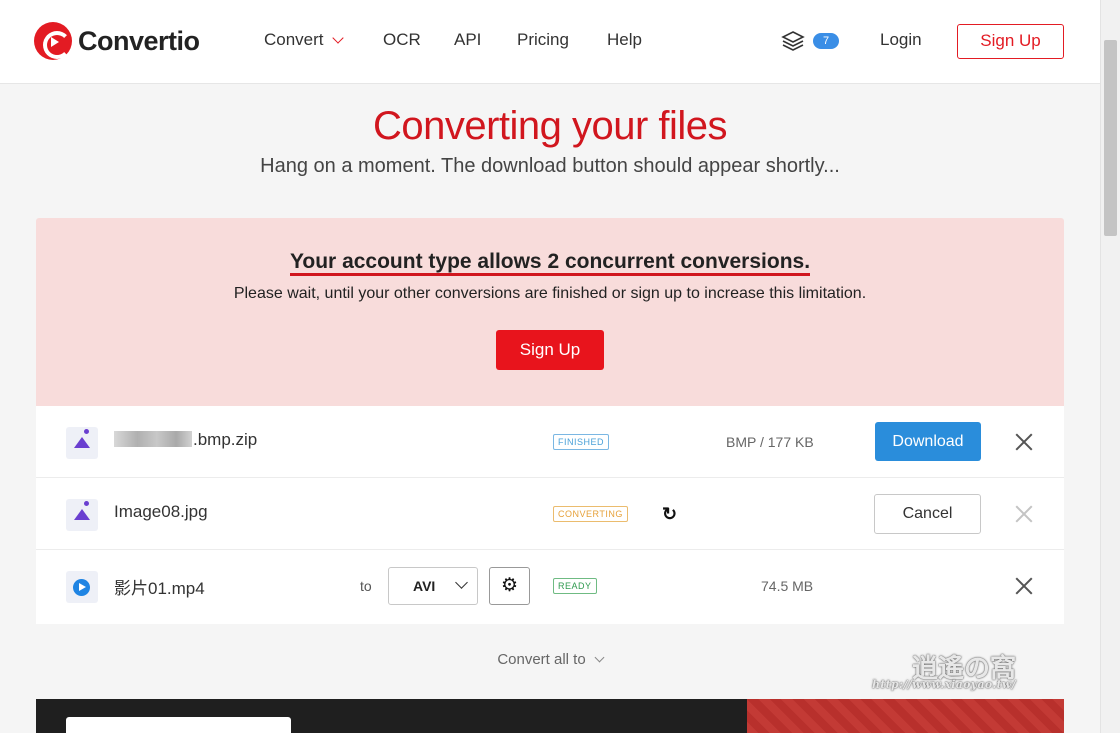 This screenshot has width=1120, height=733. Describe the element at coordinates (366, 586) in the screenshot. I see `to-label: to` at that location.